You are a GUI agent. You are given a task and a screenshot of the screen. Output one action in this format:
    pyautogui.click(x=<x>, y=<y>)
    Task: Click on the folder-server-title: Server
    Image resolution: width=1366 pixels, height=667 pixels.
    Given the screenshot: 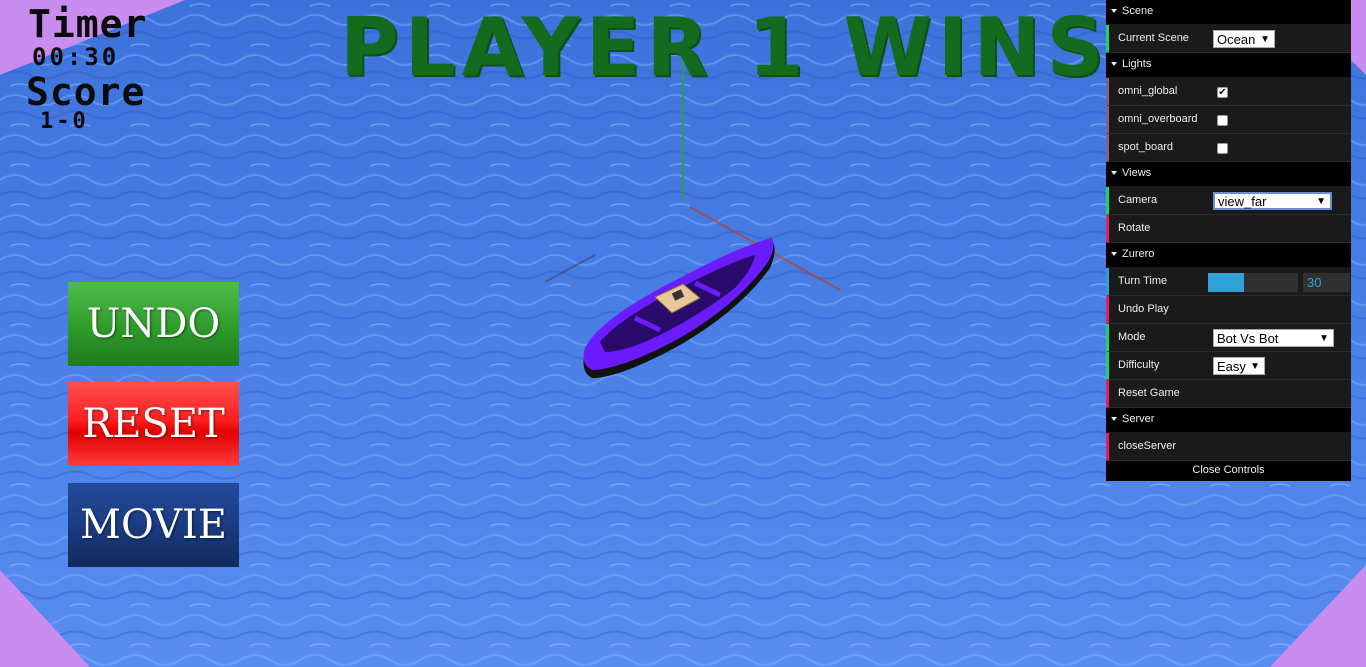 What is the action you would take?
    pyautogui.click(x=1138, y=419)
    